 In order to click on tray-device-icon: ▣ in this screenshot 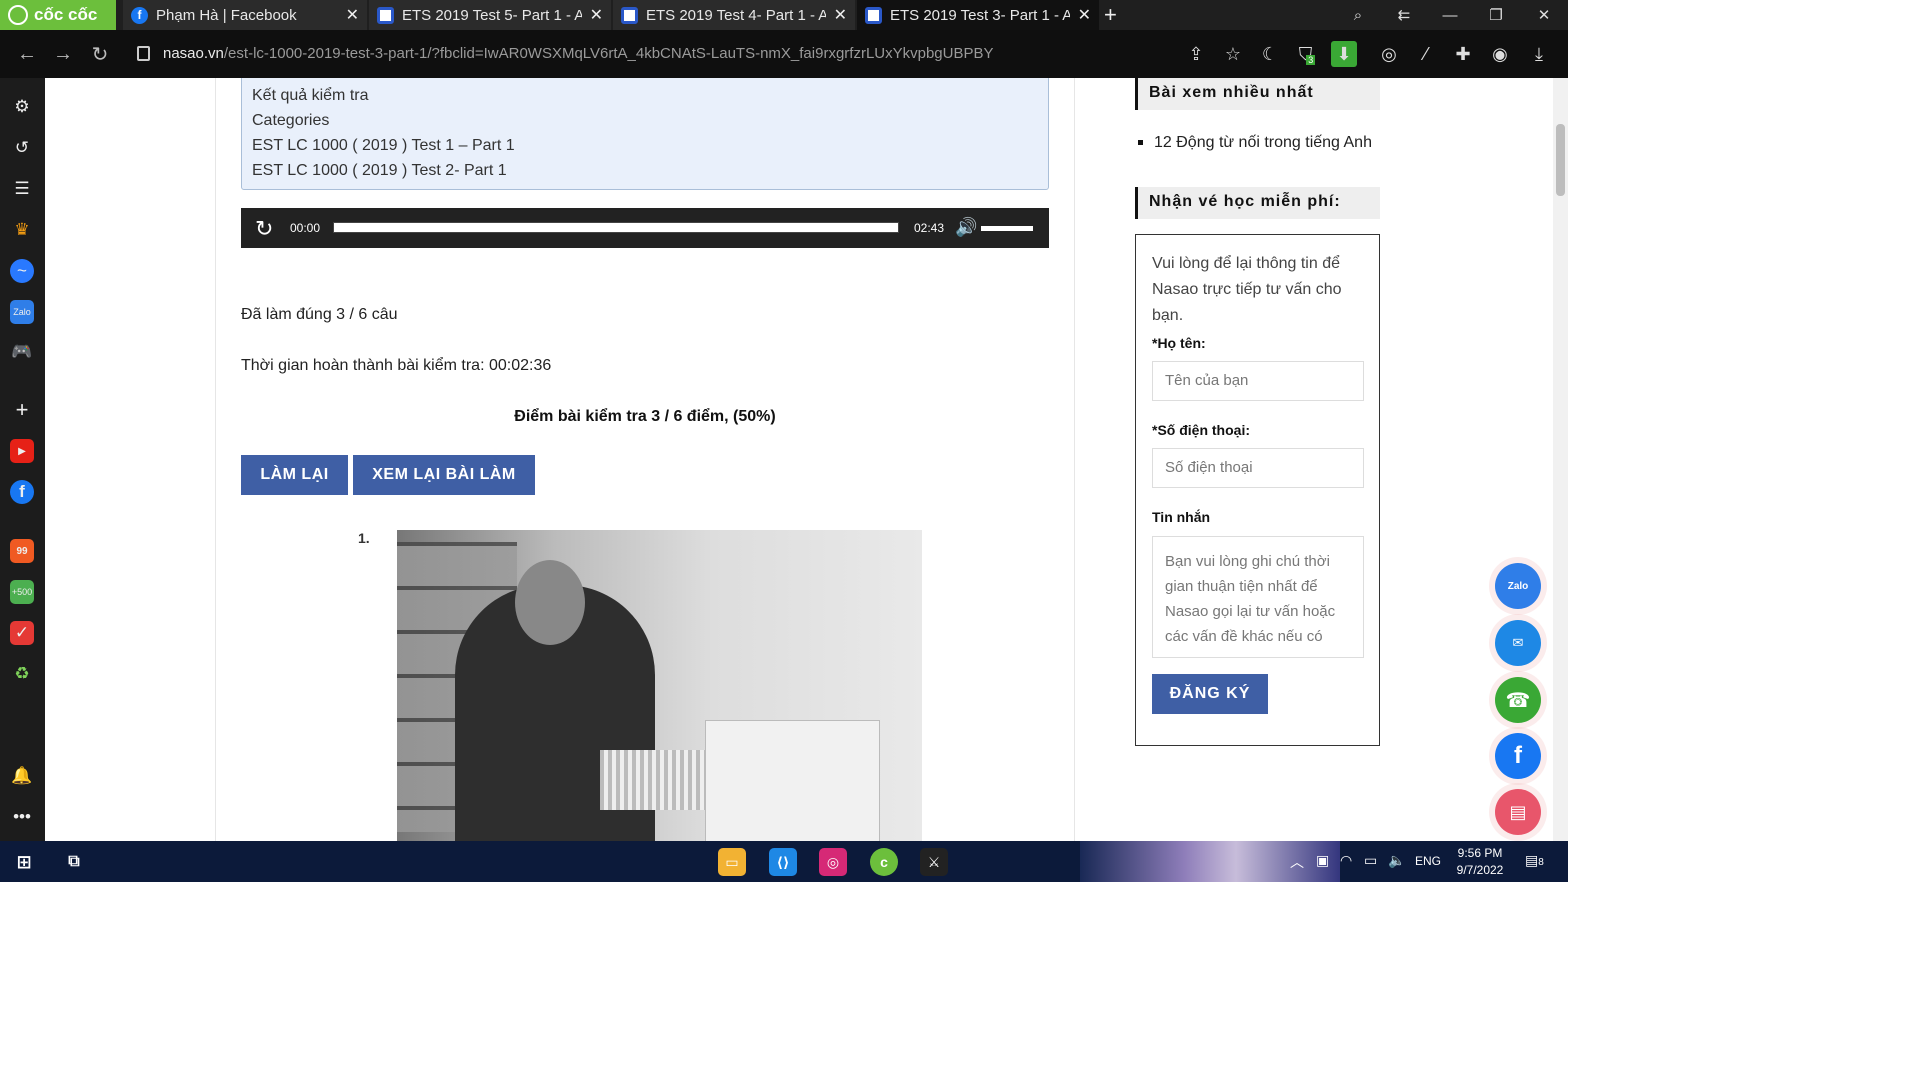, I will do `click(1322, 860)`.